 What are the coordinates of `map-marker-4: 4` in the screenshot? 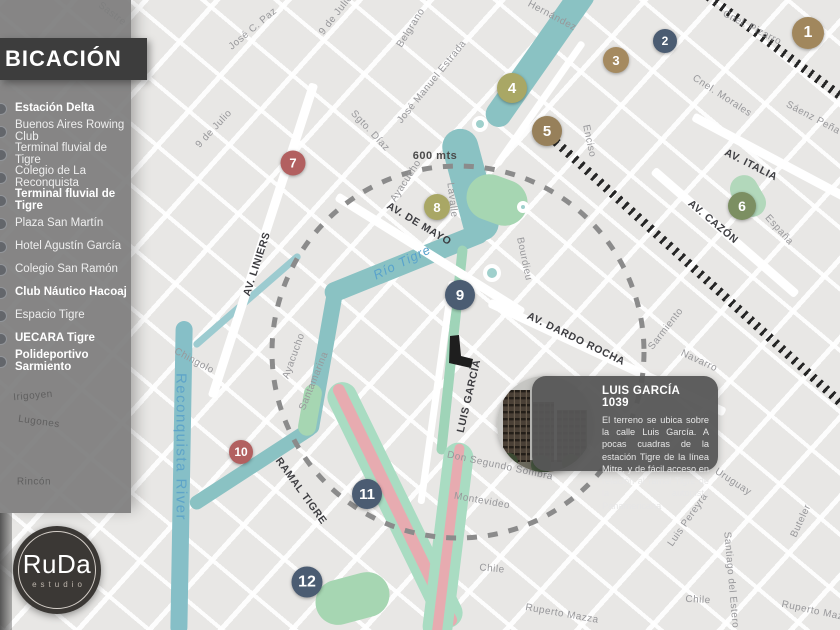 It's located at (512, 88).